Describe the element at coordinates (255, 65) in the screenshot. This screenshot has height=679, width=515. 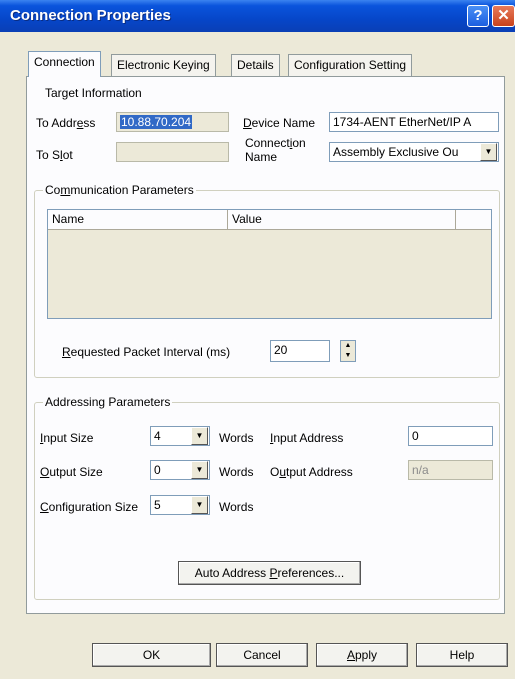
I see `tab-details: Details` at that location.